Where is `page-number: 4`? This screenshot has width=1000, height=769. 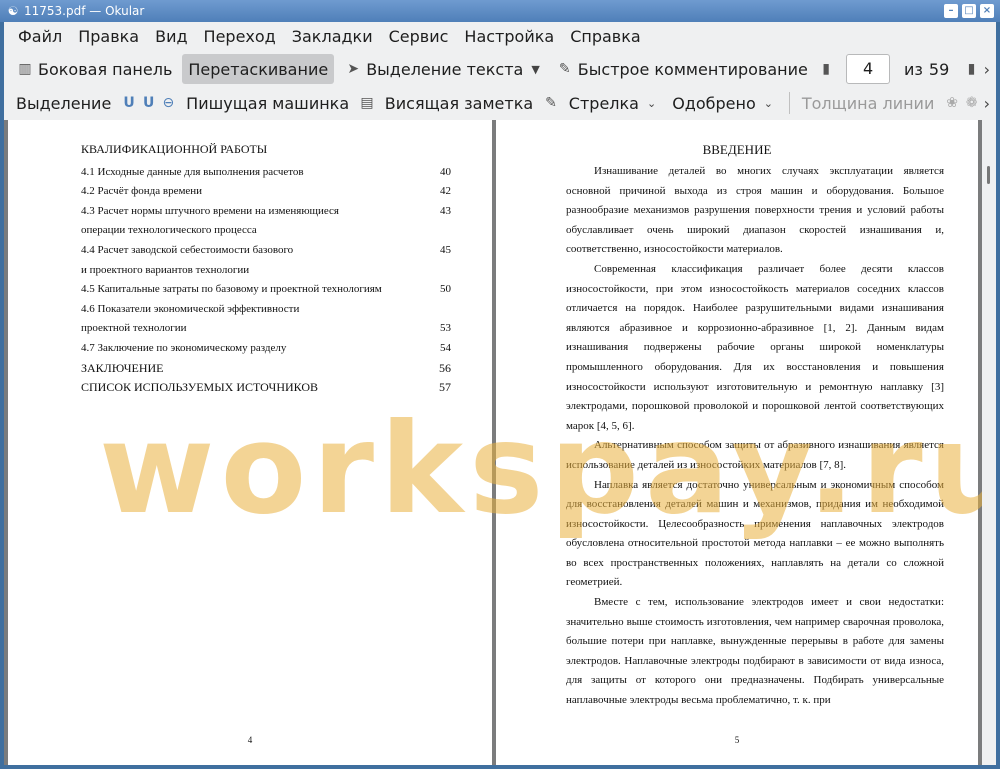
page-number: 4 is located at coordinates (250, 740).